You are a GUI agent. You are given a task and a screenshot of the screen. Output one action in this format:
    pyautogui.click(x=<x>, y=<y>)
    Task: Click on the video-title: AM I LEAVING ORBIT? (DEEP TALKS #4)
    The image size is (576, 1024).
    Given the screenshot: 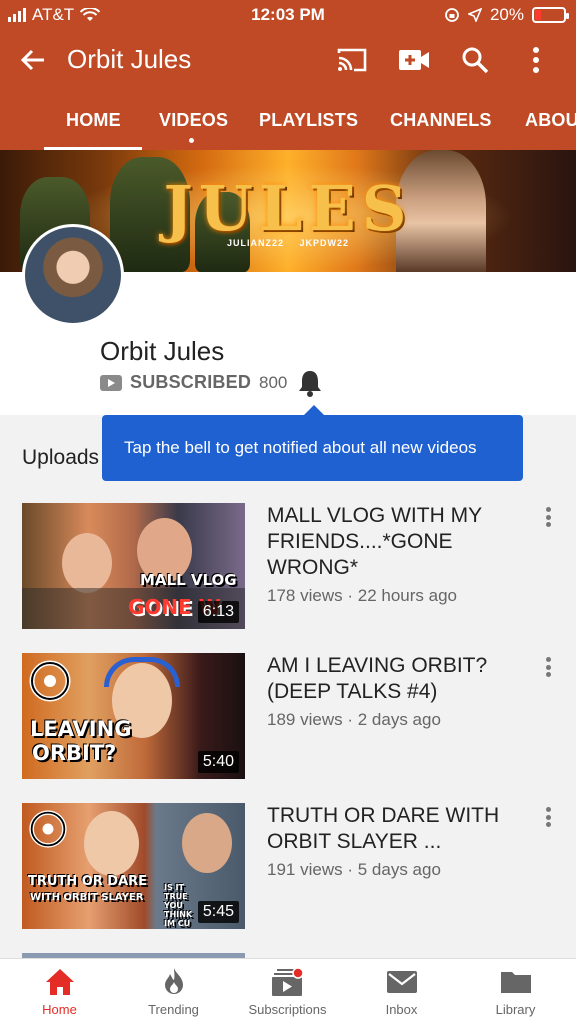 What is the action you would take?
    pyautogui.click(x=387, y=679)
    